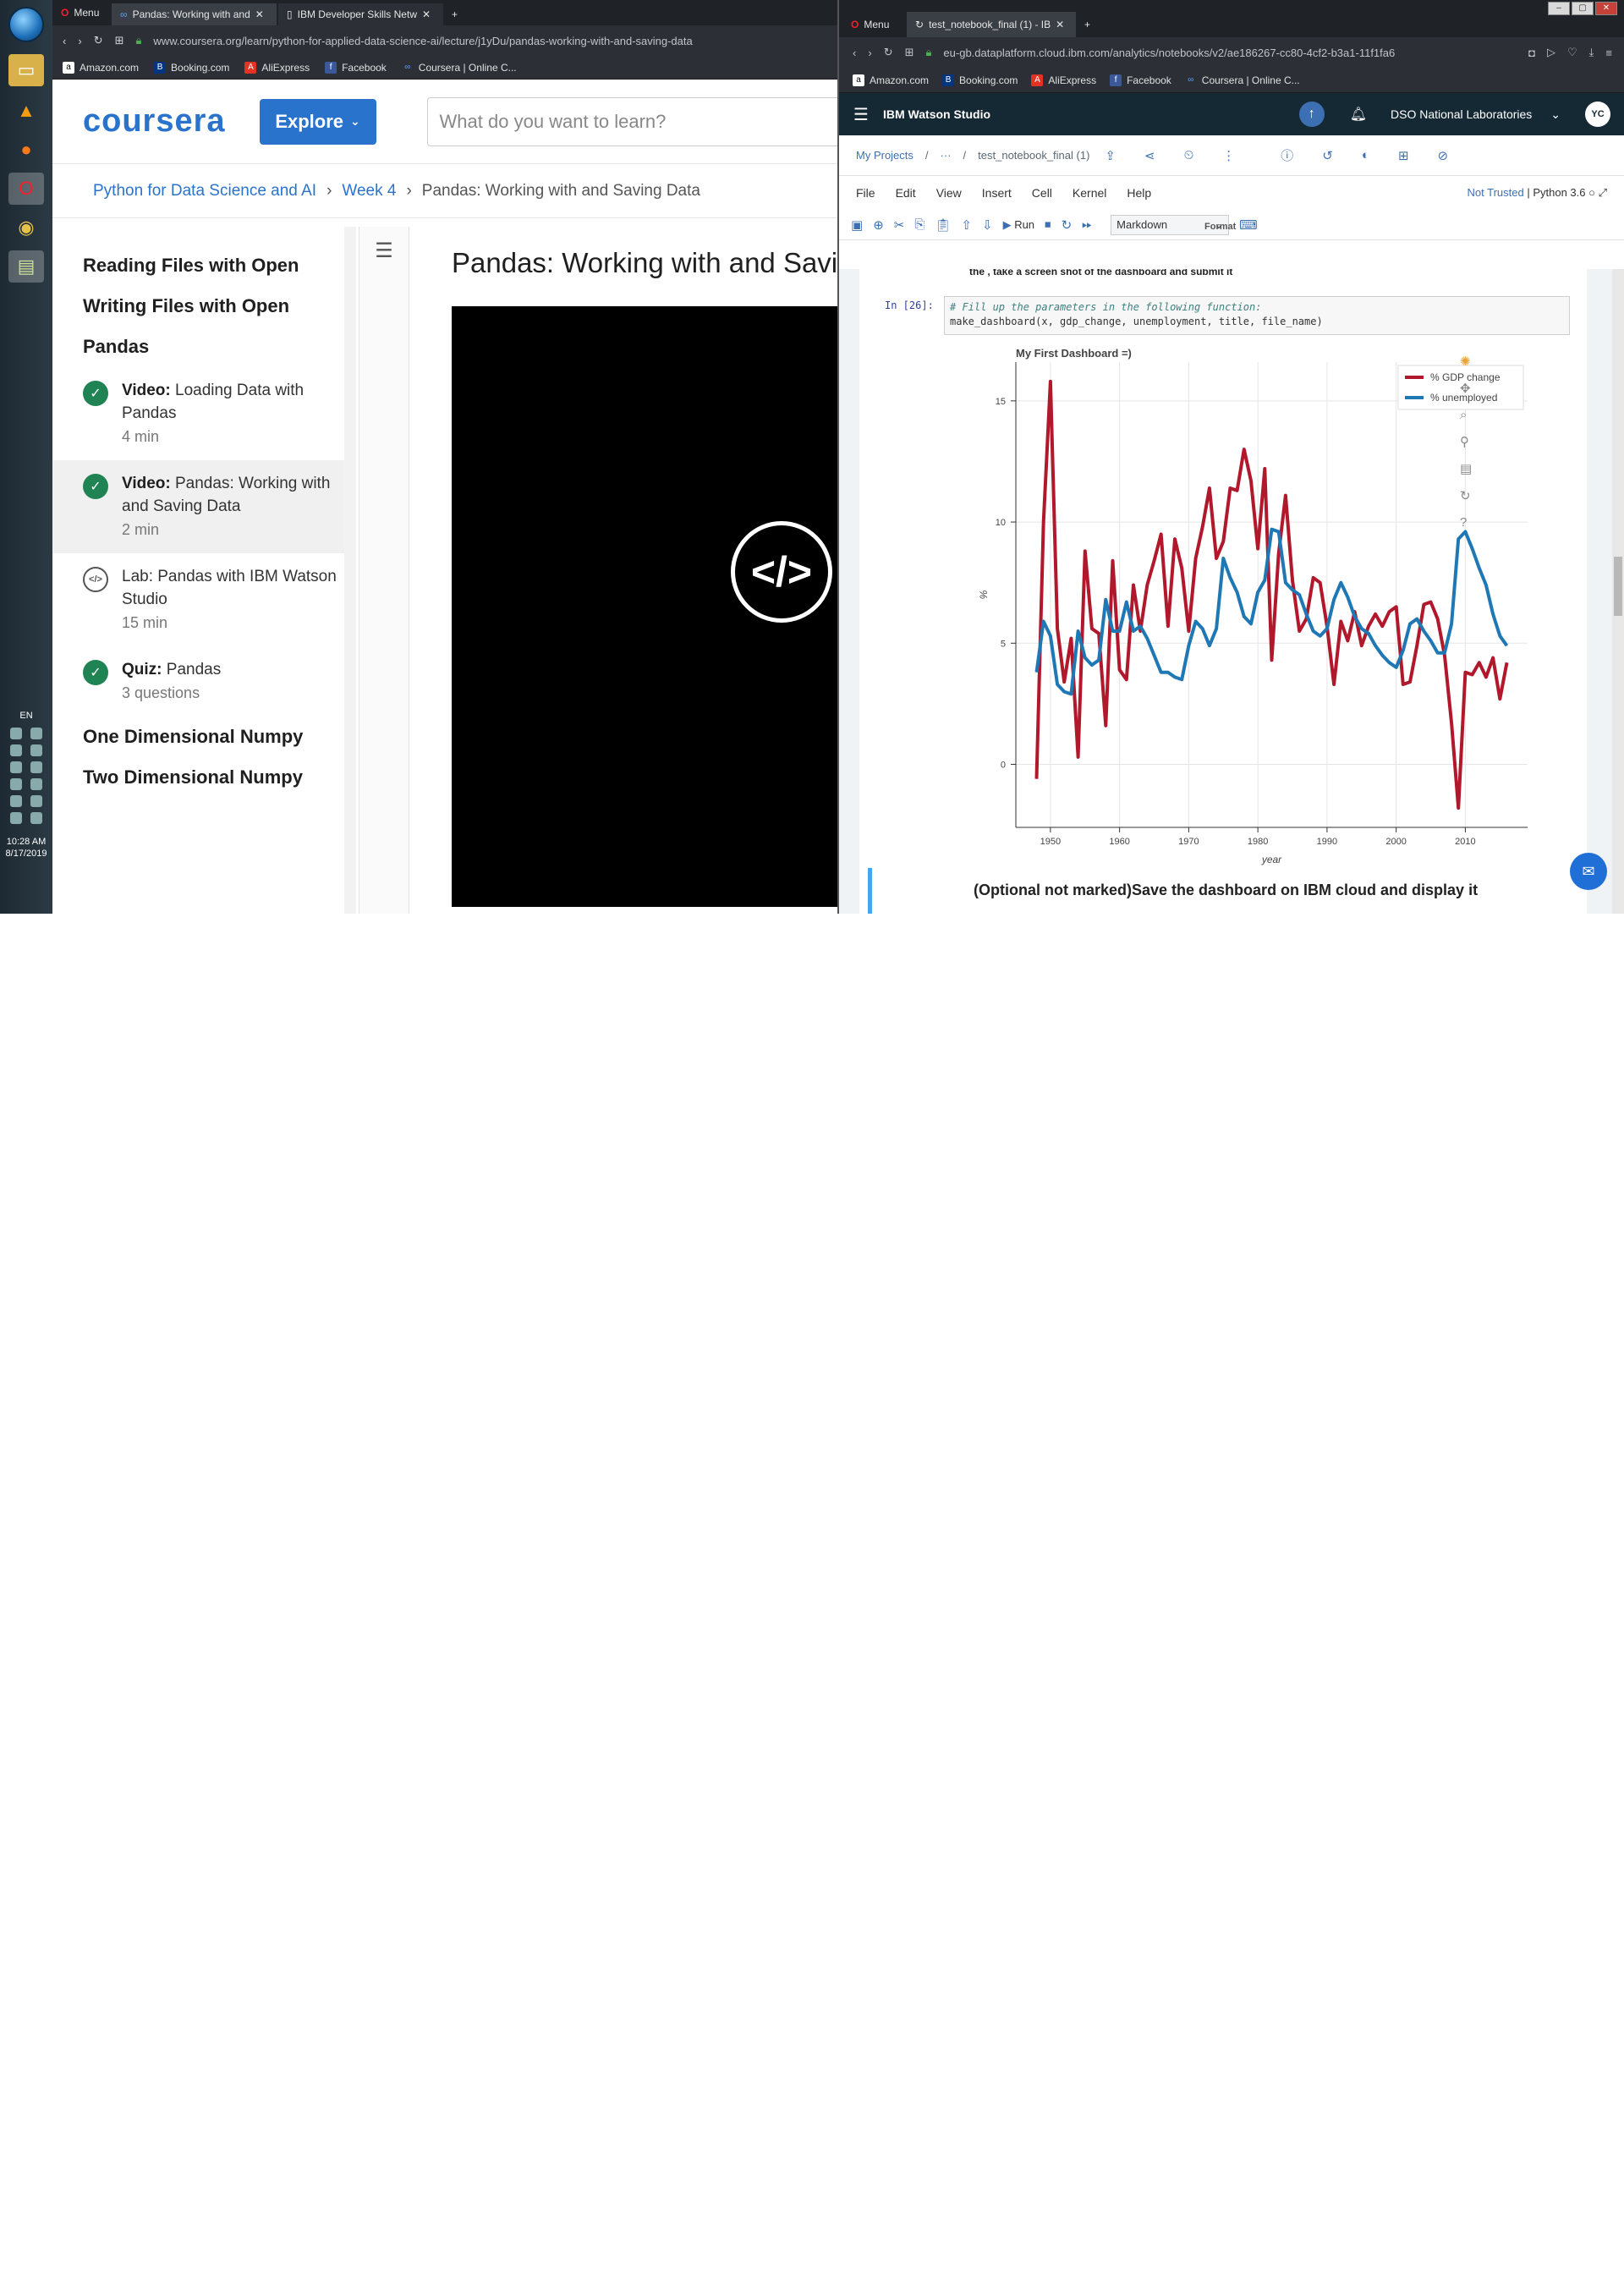 This screenshot has height=2296, width=1624. I want to click on tab-notebook: ↻ test_notebook_final (1) - IB ✕, so click(992, 24).